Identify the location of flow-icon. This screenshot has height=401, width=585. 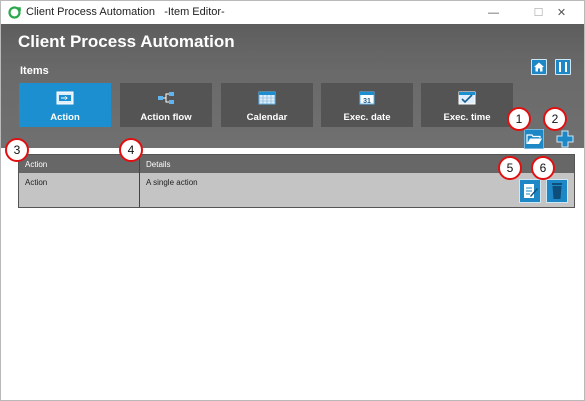
(166, 98).